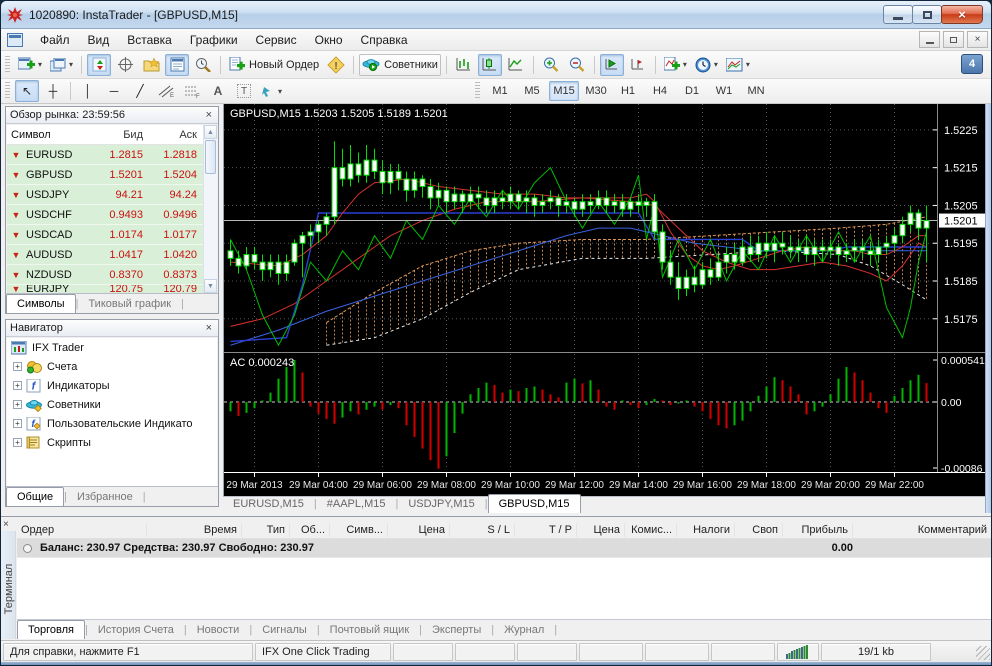  What do you see at coordinates (151, 65) in the screenshot?
I see `navigator-toggle` at bounding box center [151, 65].